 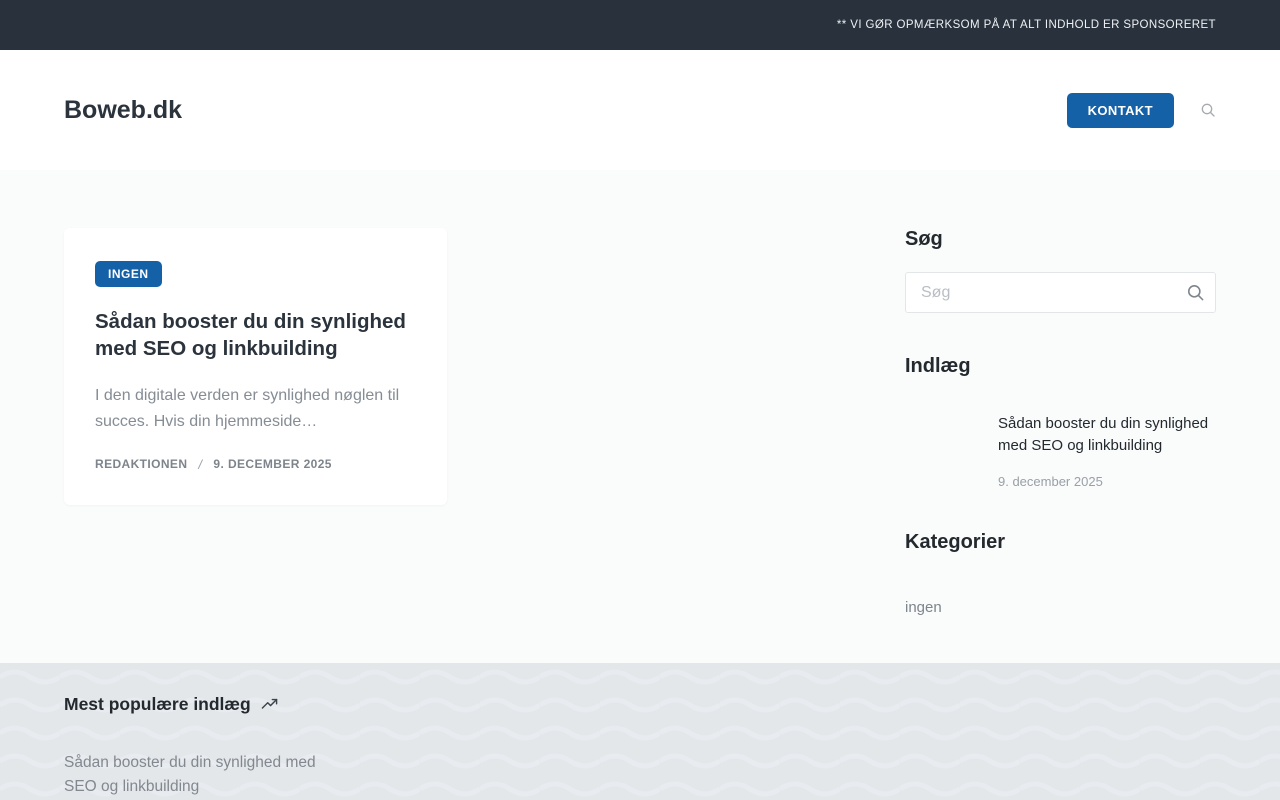 I want to click on search-toggle-button, so click(x=1208, y=110).